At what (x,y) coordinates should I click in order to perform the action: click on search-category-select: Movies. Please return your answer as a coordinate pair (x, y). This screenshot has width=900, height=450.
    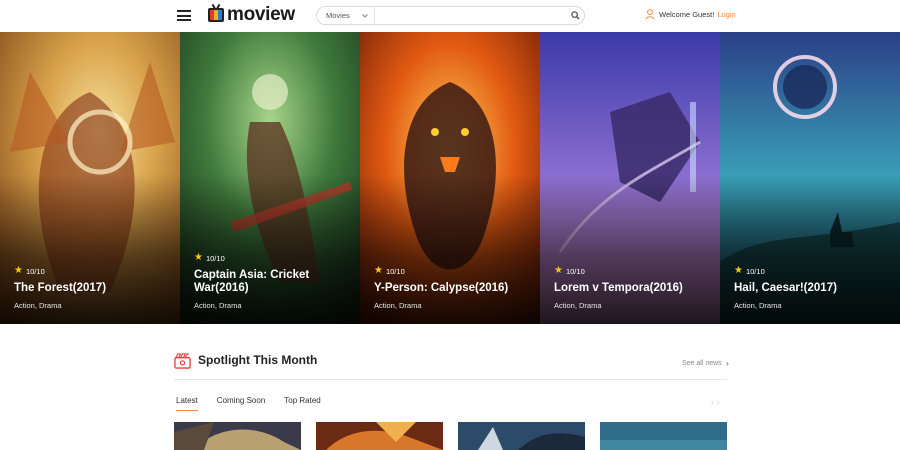
    Looking at the image, I should click on (346, 15).